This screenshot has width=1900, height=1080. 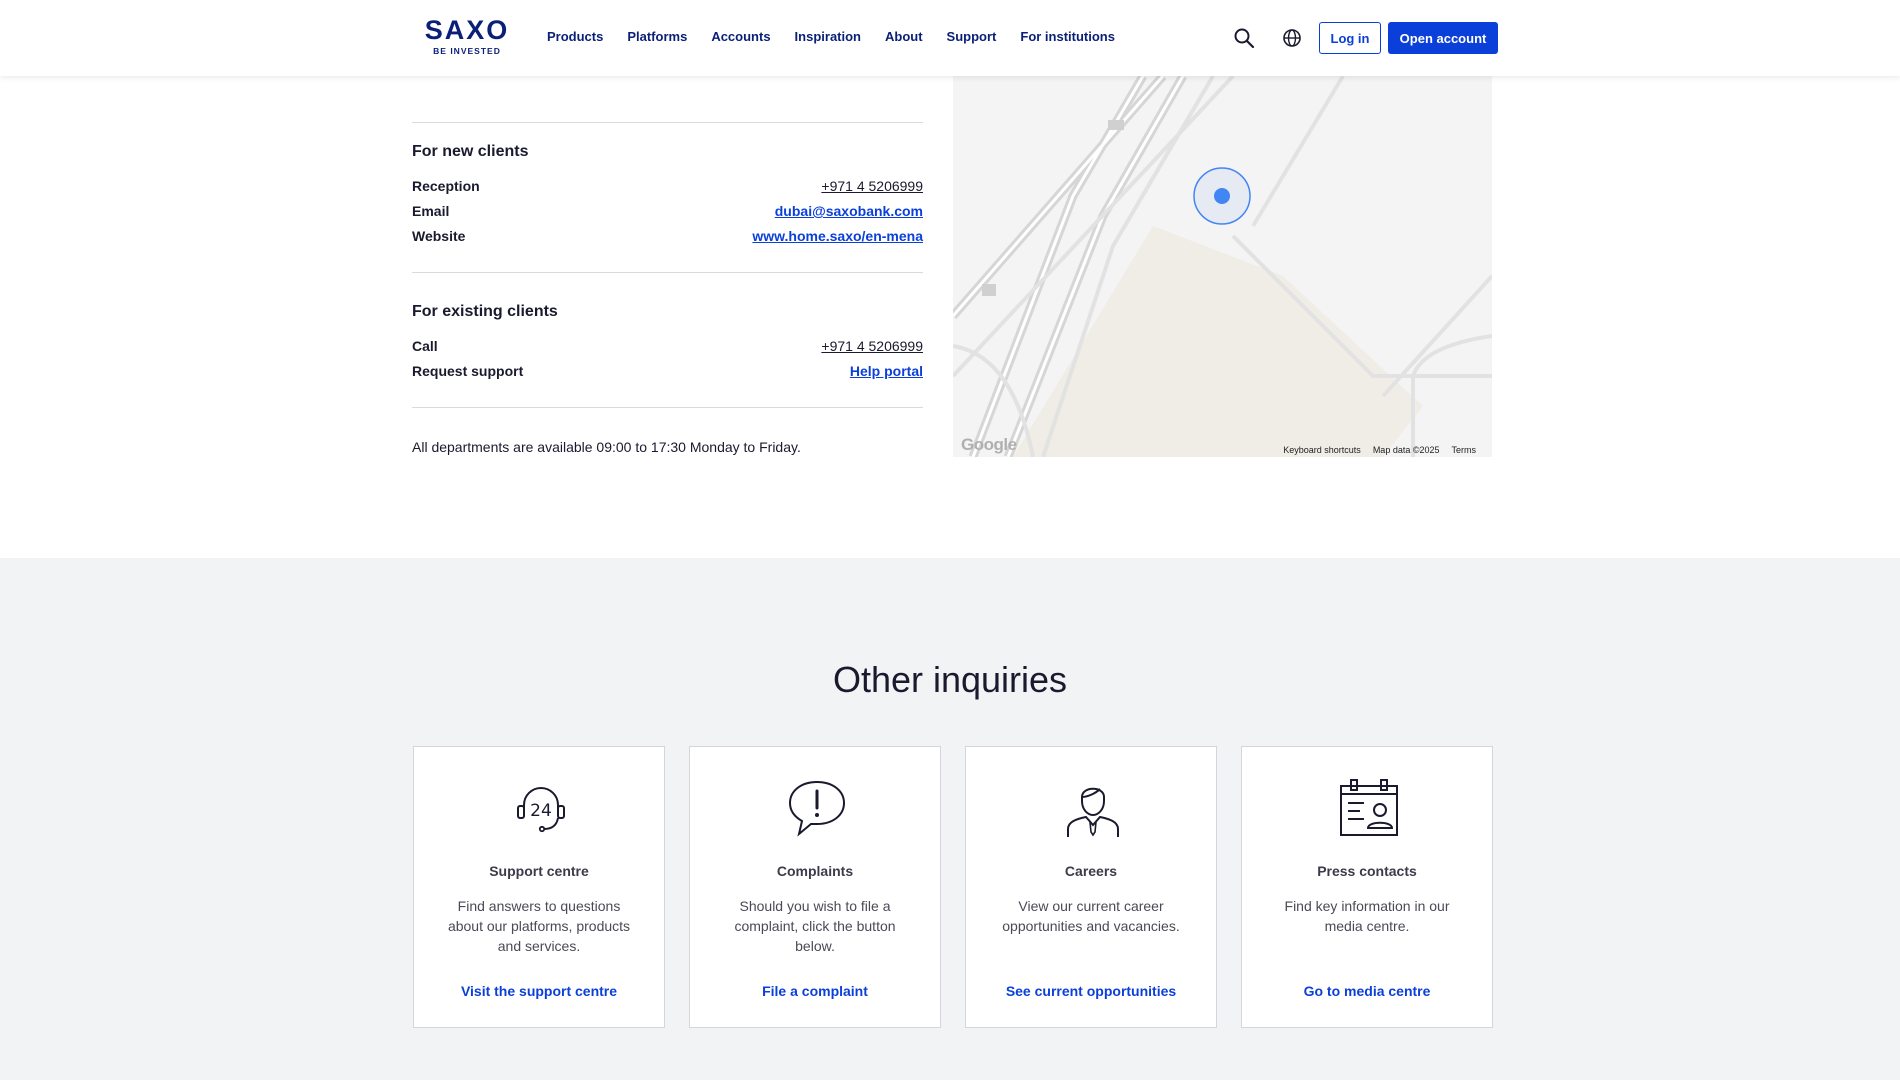 I want to click on go-to-media-centre-link: Go to media centre, so click(x=1367, y=991).